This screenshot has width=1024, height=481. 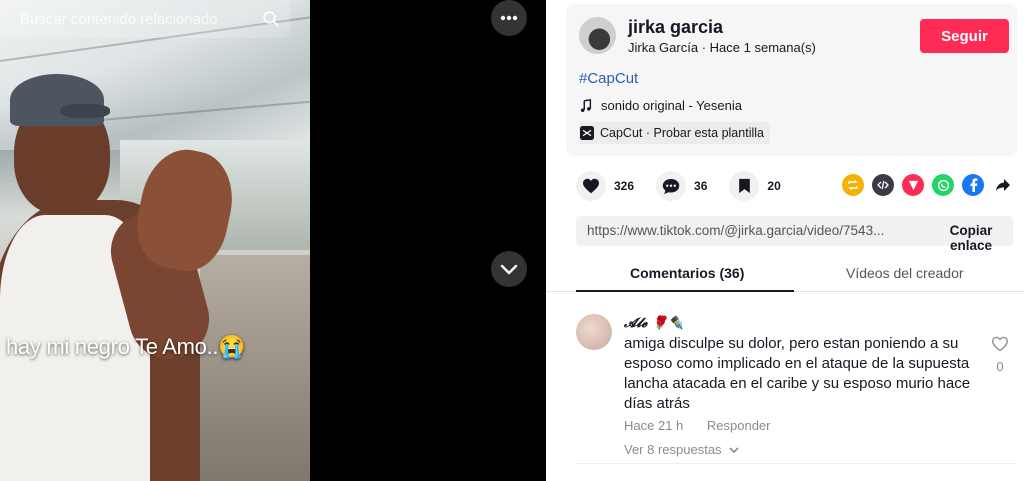 What do you see at coordinates (663, 47) in the screenshot?
I see `author-display-name: Jirka García` at bounding box center [663, 47].